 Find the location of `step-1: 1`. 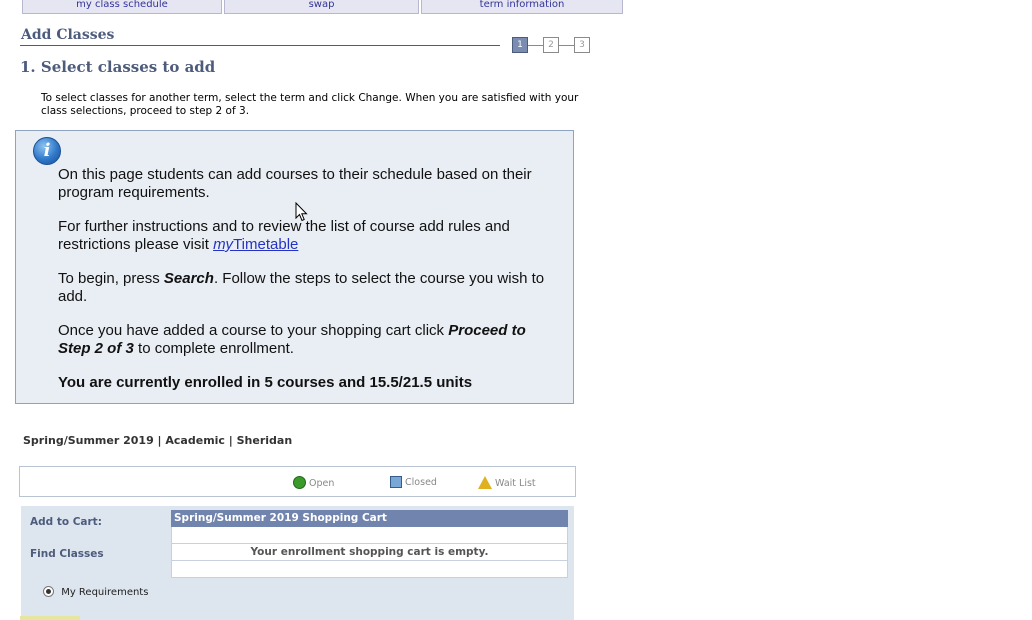

step-1: 1 is located at coordinates (520, 45).